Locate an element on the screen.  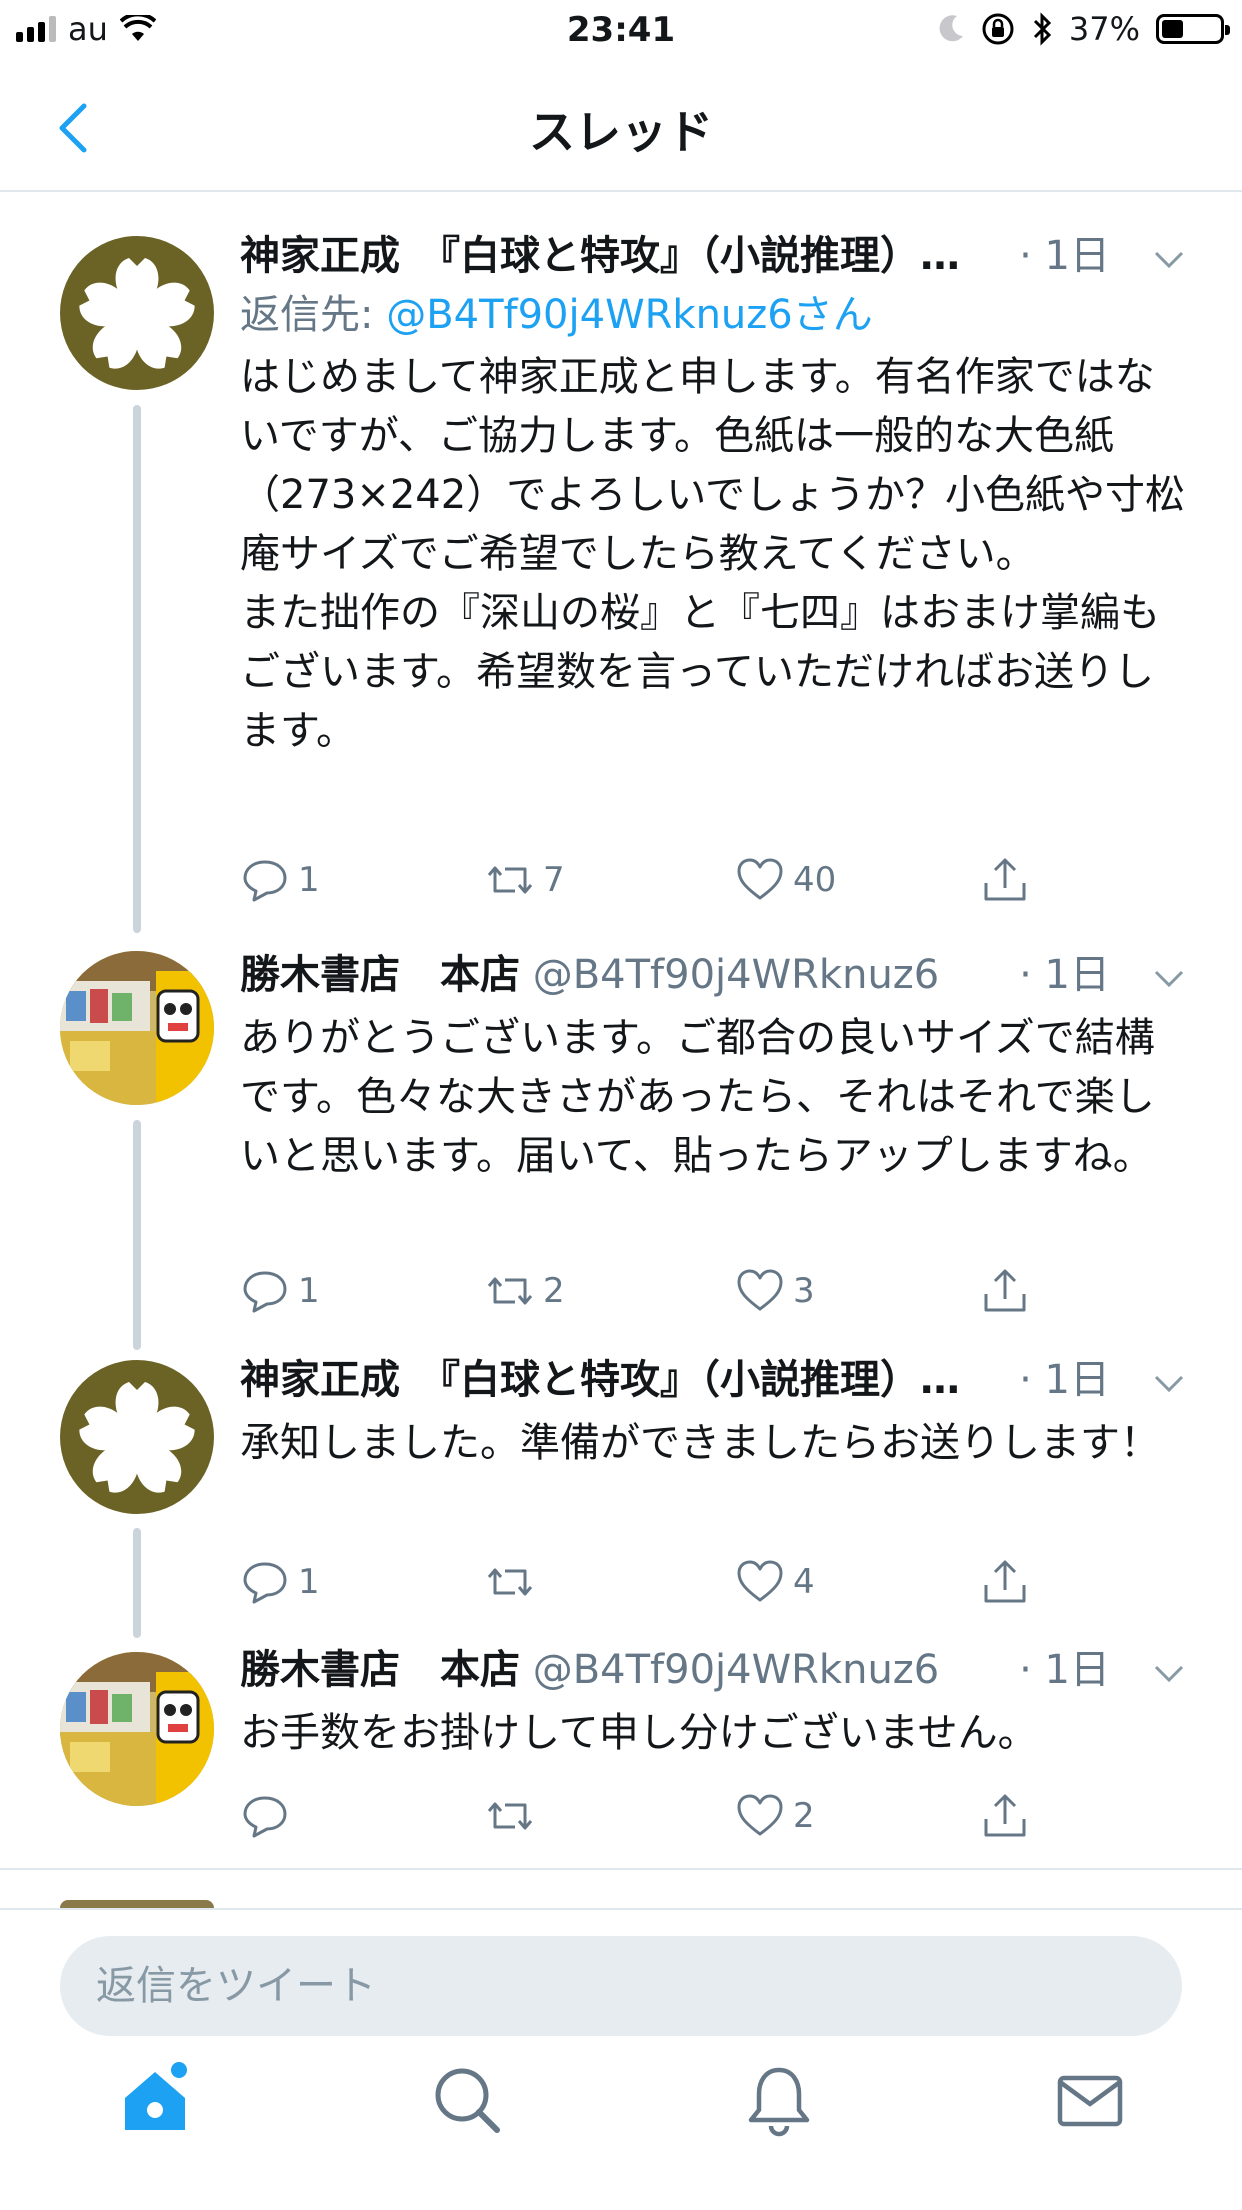
page-title: スレッド is located at coordinates (621, 132).